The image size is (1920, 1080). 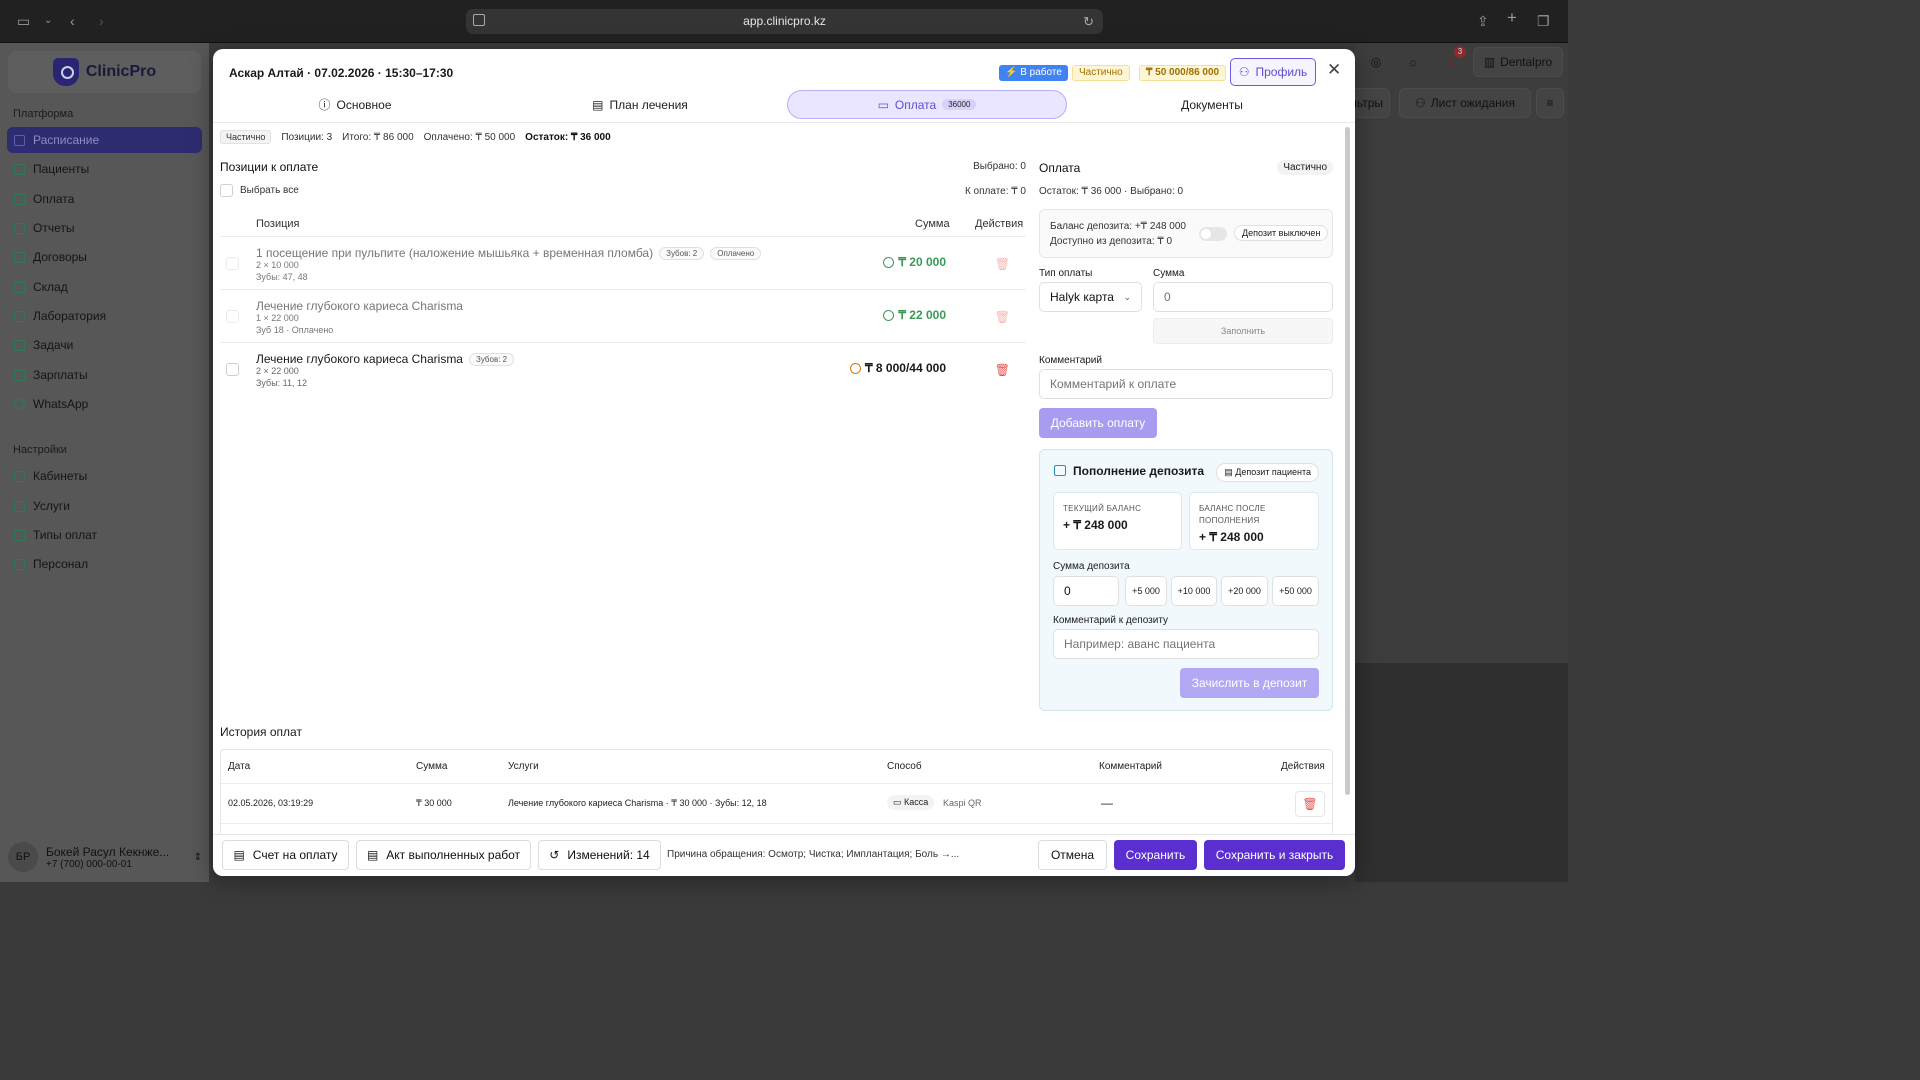 I want to click on summary-rest: Остаток: ₸ 36 000, so click(x=568, y=137).